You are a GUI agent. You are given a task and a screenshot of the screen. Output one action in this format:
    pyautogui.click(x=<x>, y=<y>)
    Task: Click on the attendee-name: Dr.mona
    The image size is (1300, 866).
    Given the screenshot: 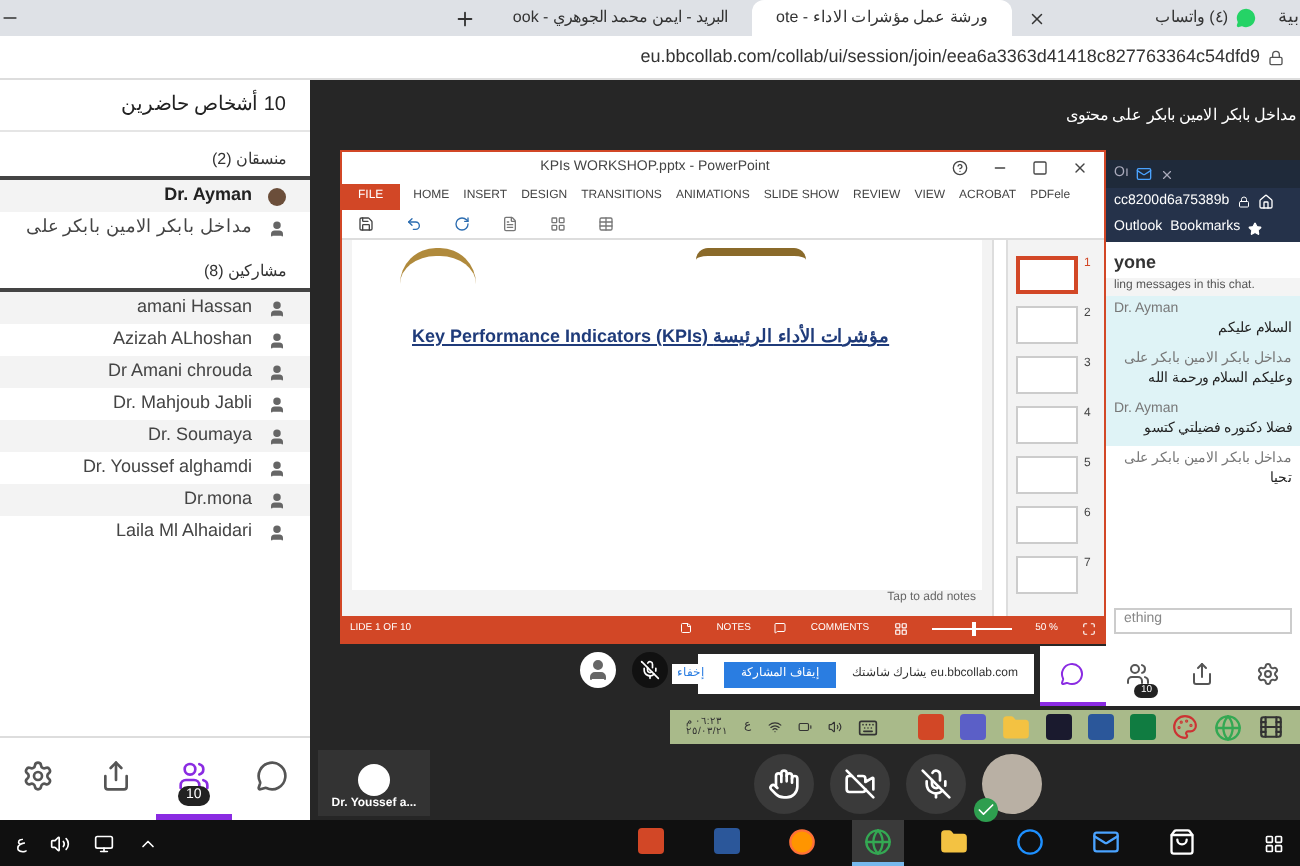 What is the action you would take?
    pyautogui.click(x=217, y=499)
    